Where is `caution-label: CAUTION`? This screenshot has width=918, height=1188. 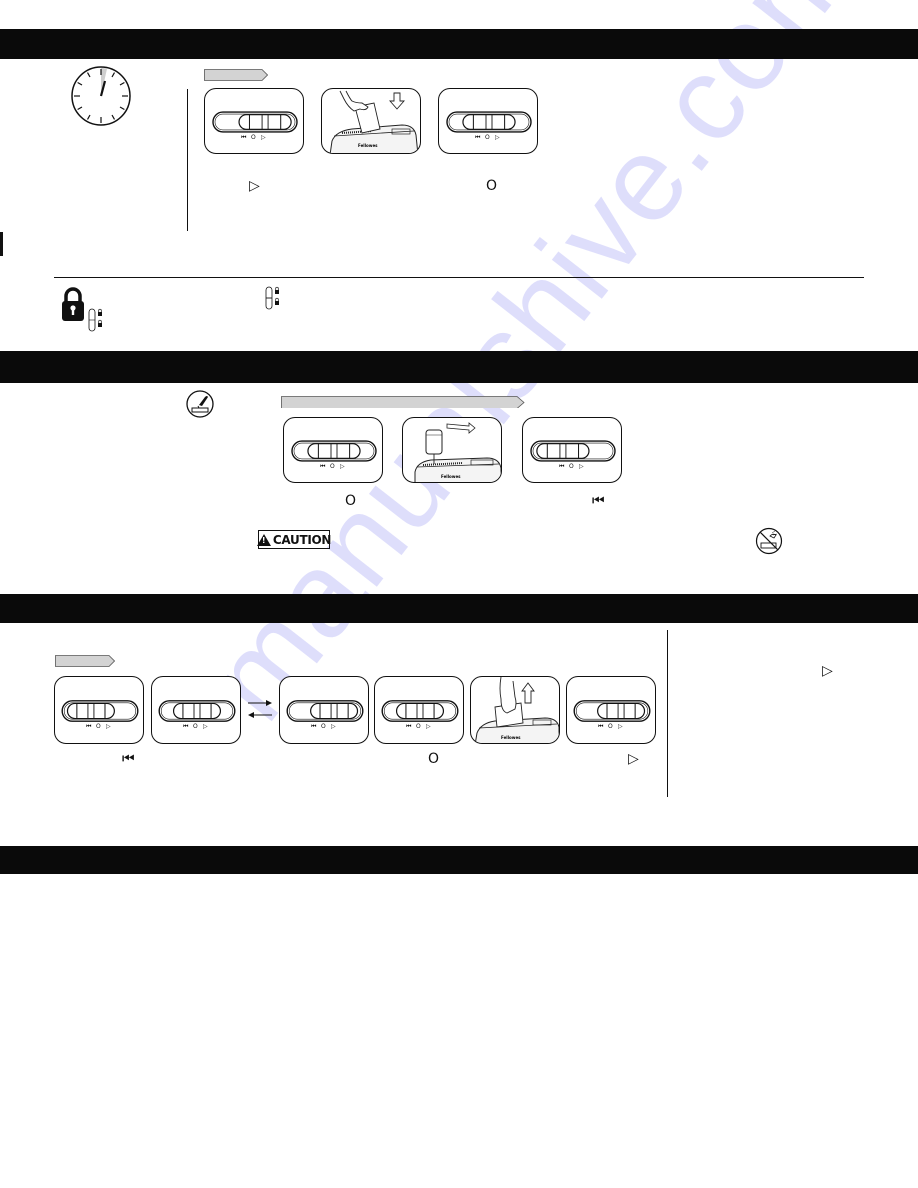
caution-label: CAUTION is located at coordinates (293, 539).